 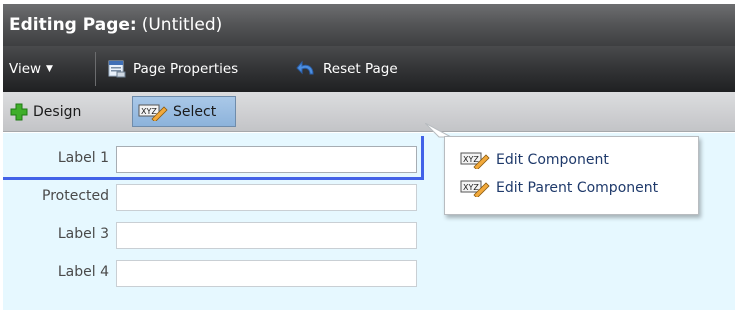 I want to click on field-label: Label 3, so click(x=83, y=234).